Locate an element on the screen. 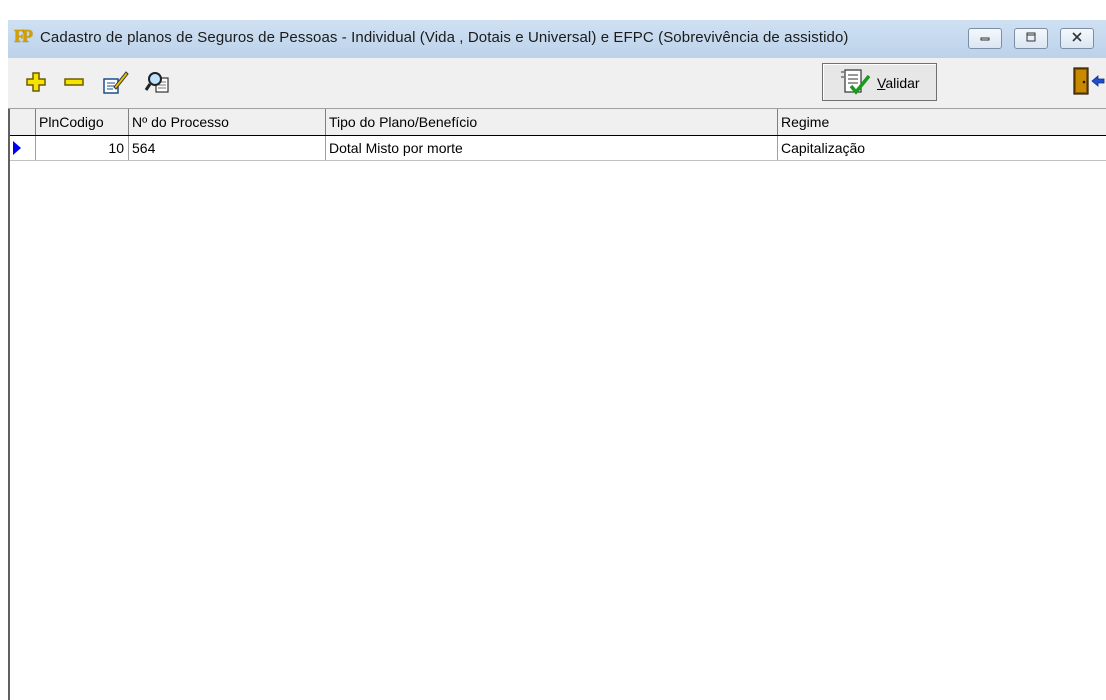 This screenshot has height=700, width=1106. validar-button: Validar is located at coordinates (879, 82).